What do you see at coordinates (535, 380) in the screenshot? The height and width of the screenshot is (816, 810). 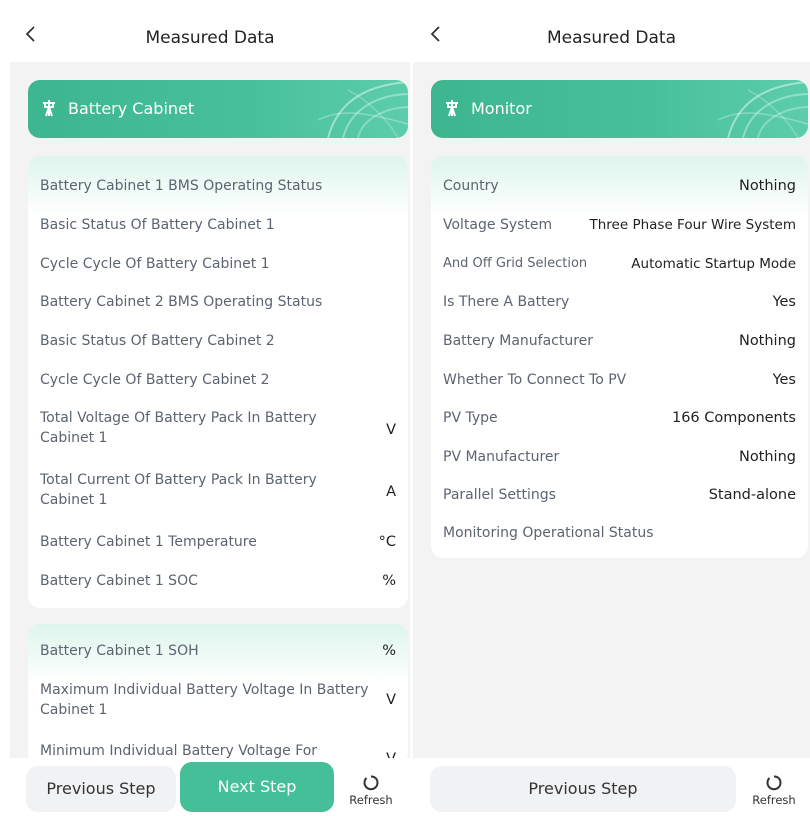 I see `row-label: Whether To Connect To PV` at bounding box center [535, 380].